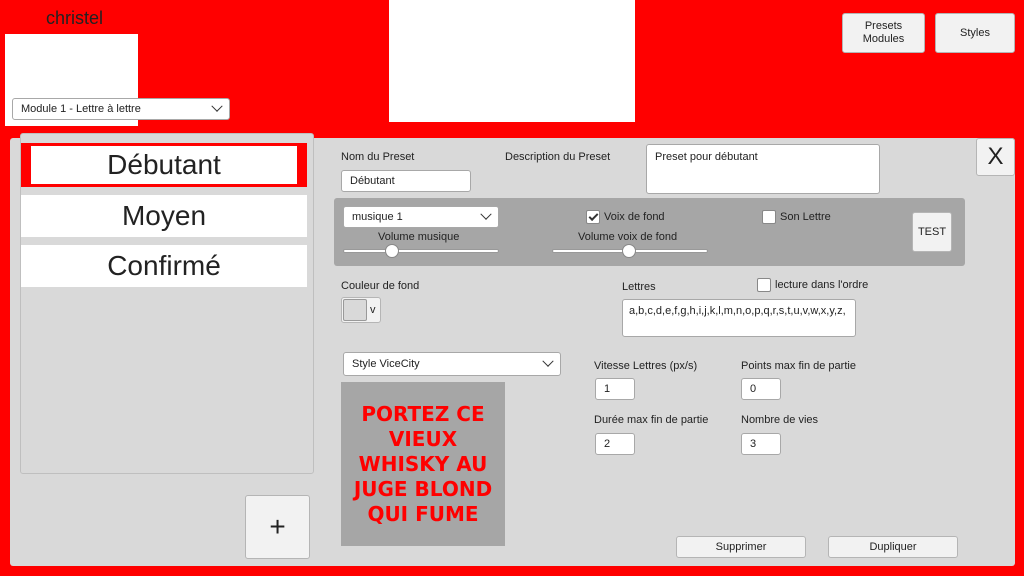  Describe the element at coordinates (558, 157) in the screenshot. I see `description-label: Description du Preset` at that location.